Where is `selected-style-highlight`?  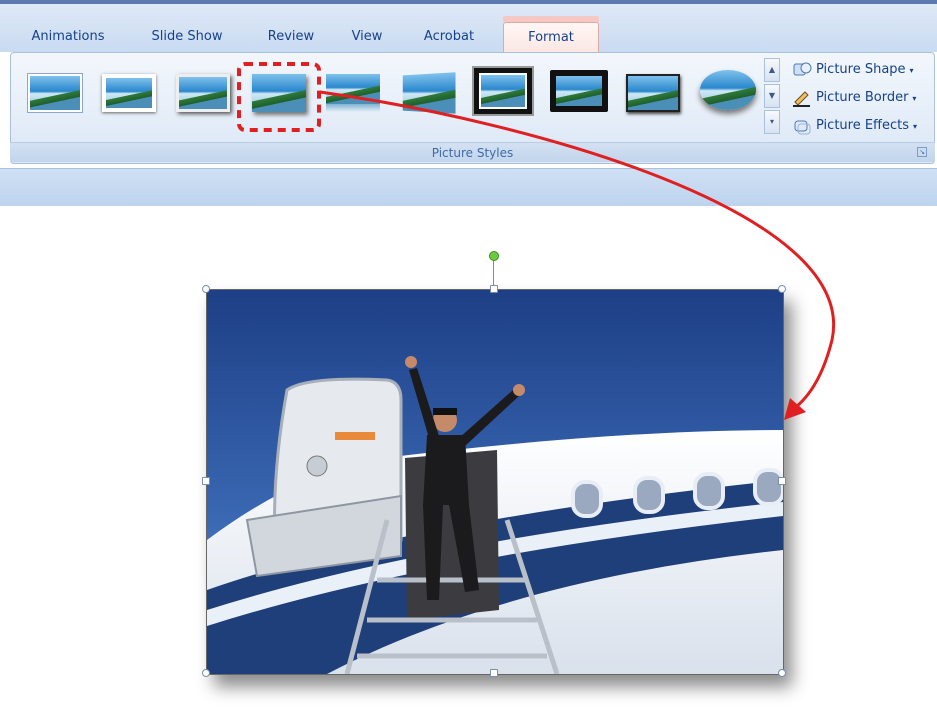 selected-style-highlight is located at coordinates (279, 97).